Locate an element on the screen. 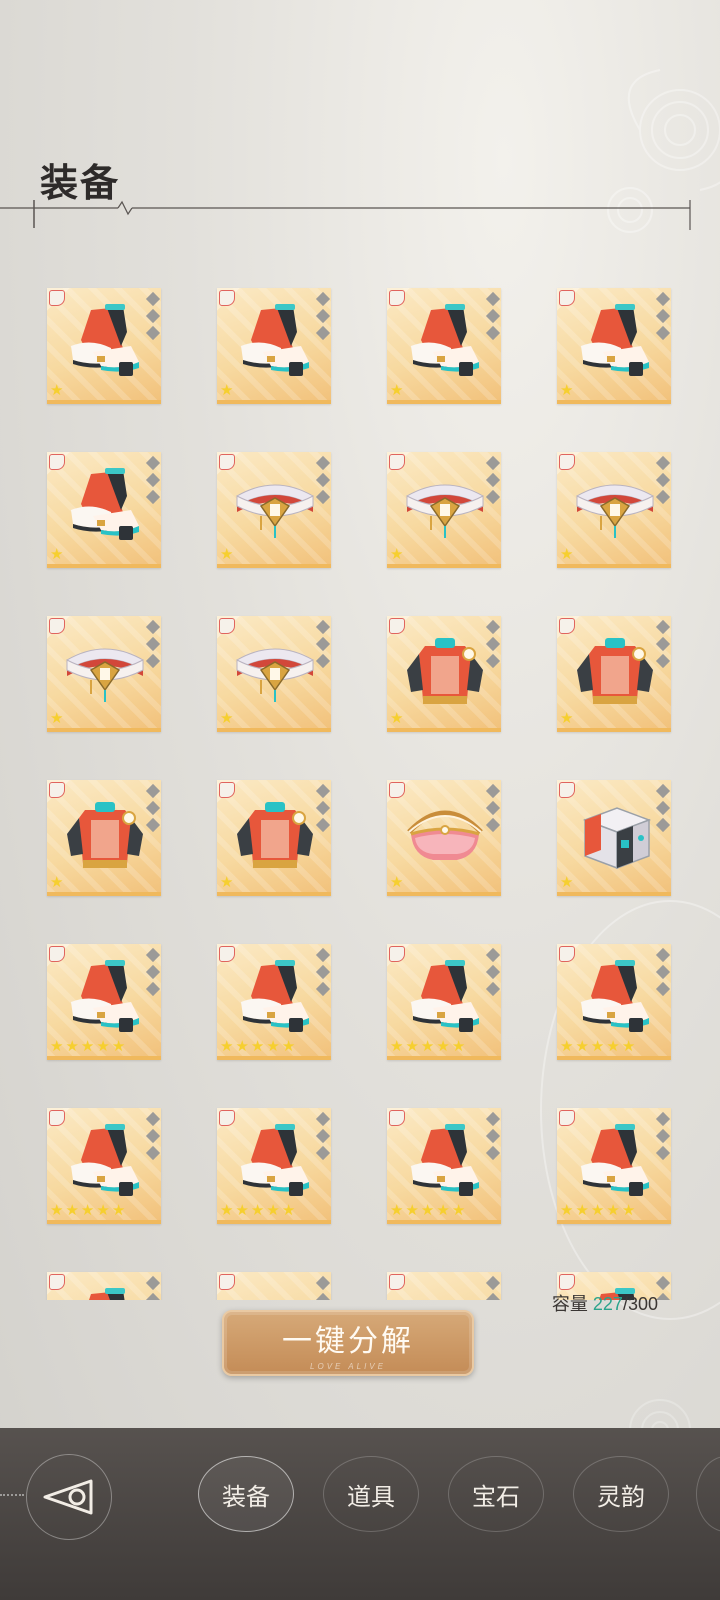 This screenshot has width=720, height=1600. equipment-slot-headband: ★ is located at coordinates (444, 838).